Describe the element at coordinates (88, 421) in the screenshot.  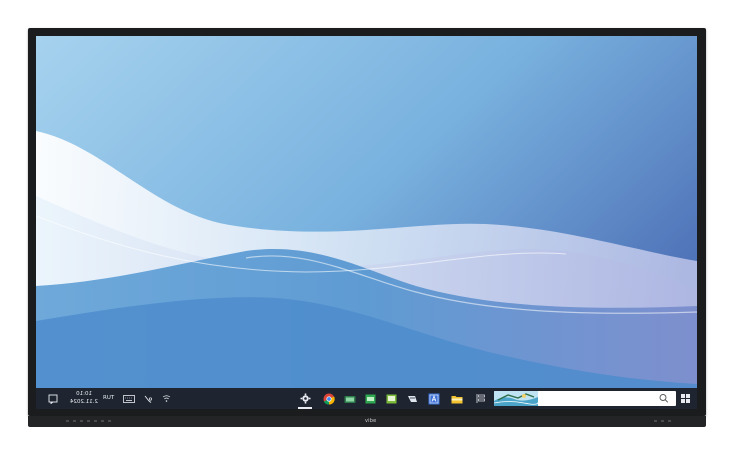
I see `chin-indicator-left` at that location.